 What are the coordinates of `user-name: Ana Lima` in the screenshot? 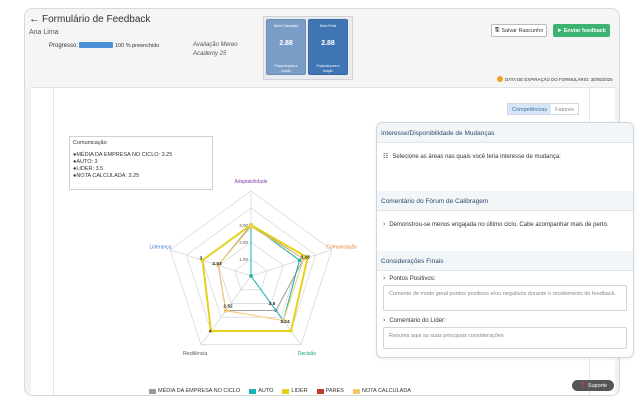 It's located at (44, 32).